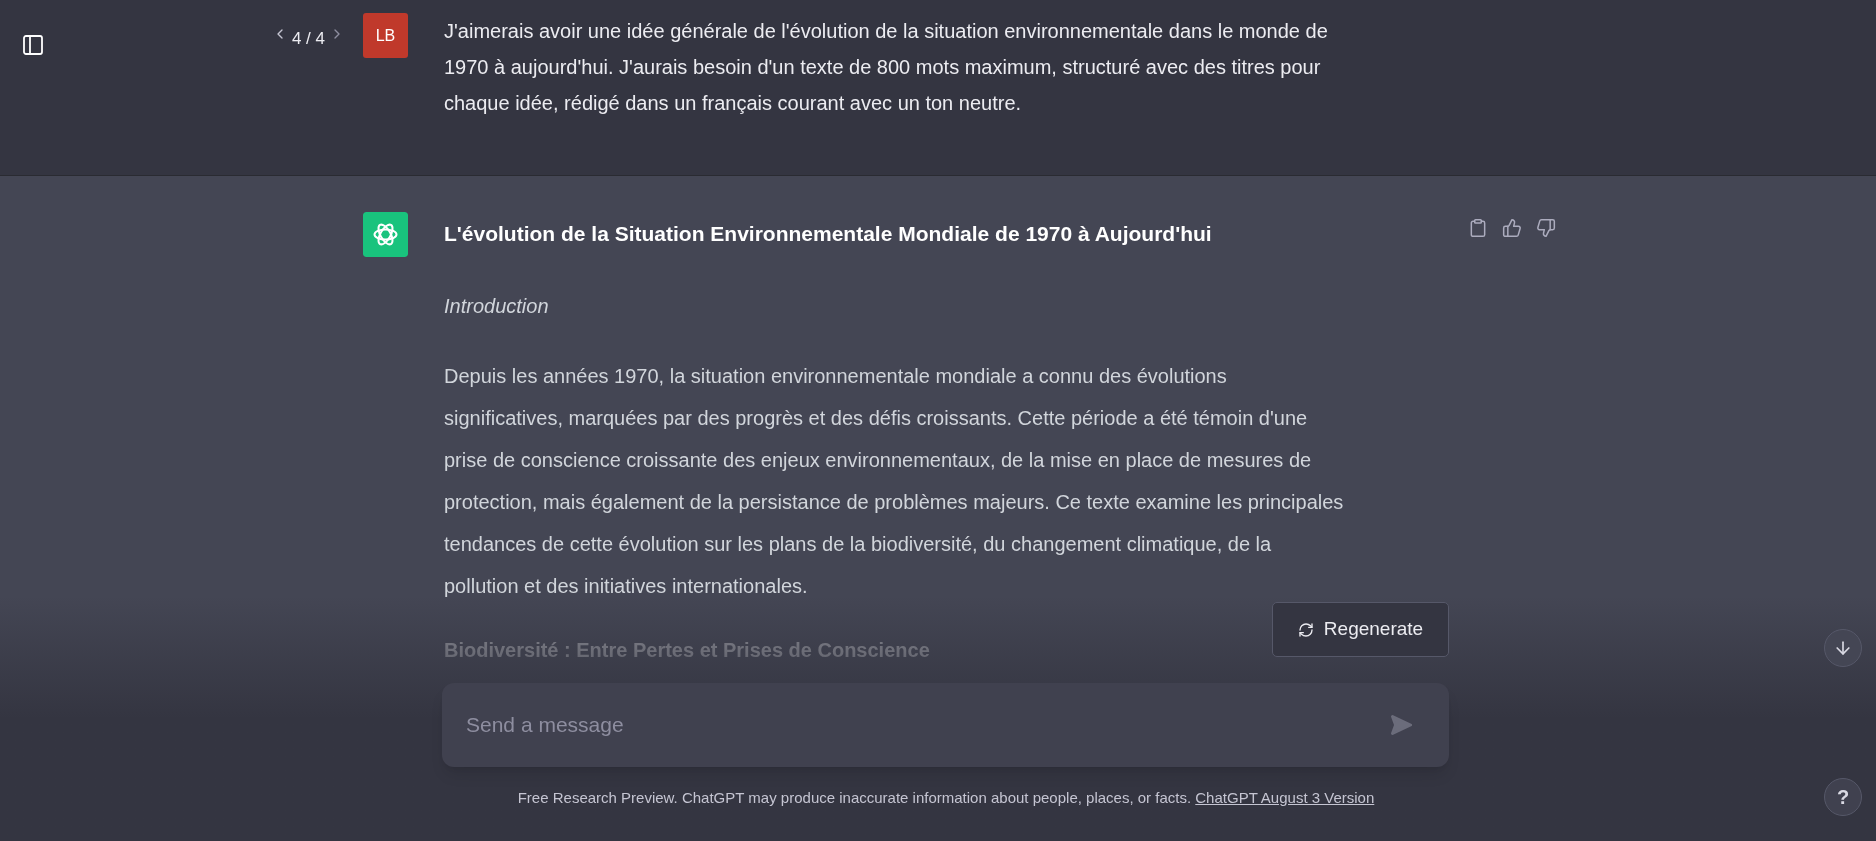 Image resolution: width=1876 pixels, height=841 pixels. I want to click on regenerate-button: Regenerate, so click(1360, 629).